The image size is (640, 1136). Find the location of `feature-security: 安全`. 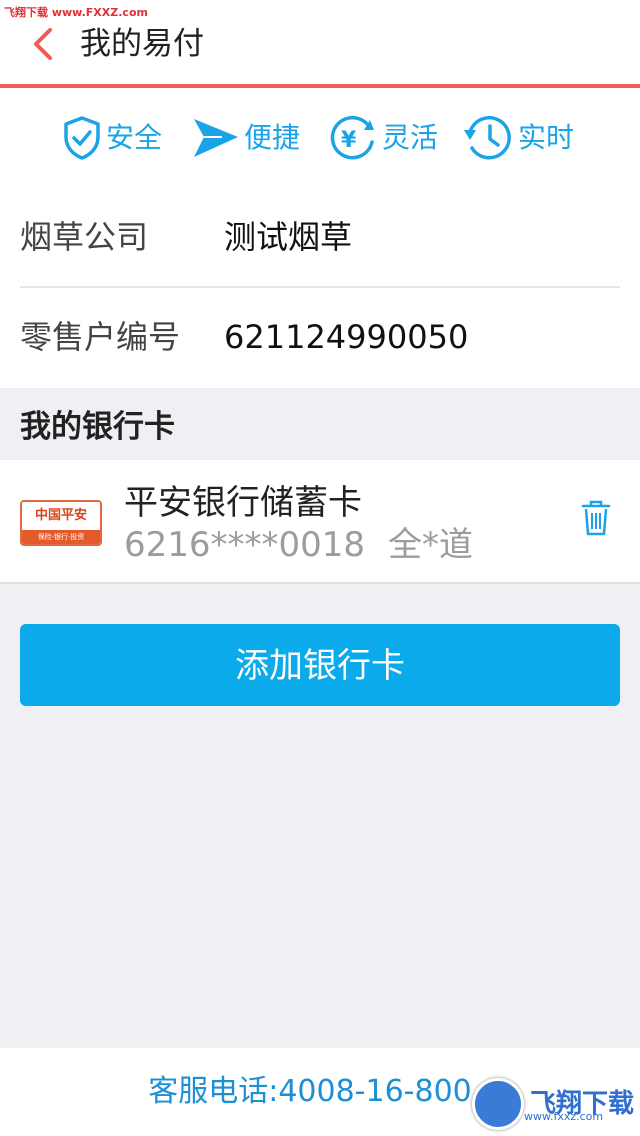

feature-security: 安全 is located at coordinates (112, 138).